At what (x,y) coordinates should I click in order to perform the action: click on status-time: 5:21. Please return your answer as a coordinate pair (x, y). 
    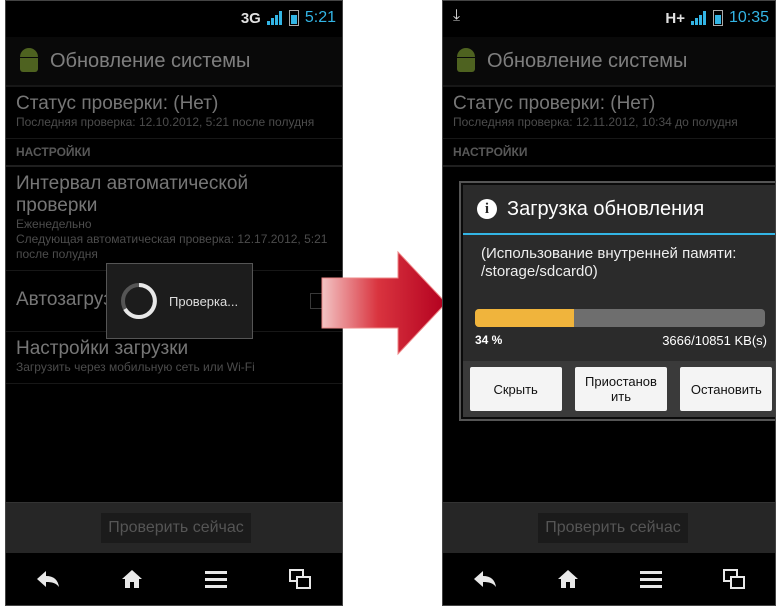
    Looking at the image, I should click on (320, 17).